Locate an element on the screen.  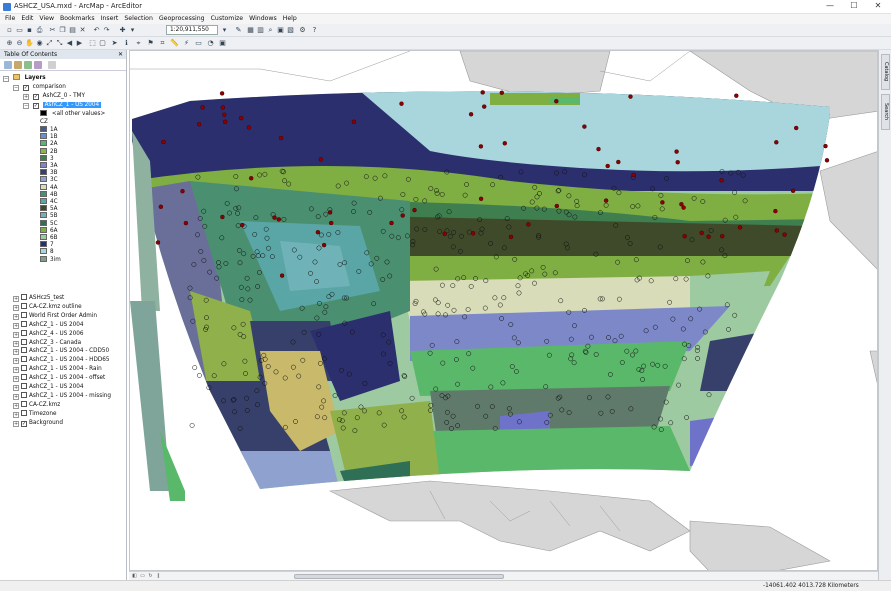
paste-icon: ▤ is located at coordinates (72, 30).